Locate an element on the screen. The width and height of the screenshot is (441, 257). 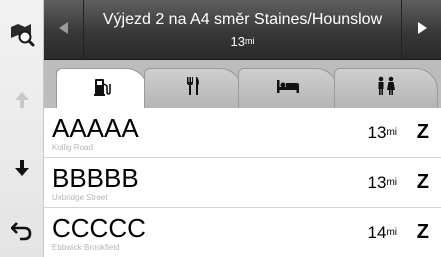
result-name: CCCCC is located at coordinates (99, 228).